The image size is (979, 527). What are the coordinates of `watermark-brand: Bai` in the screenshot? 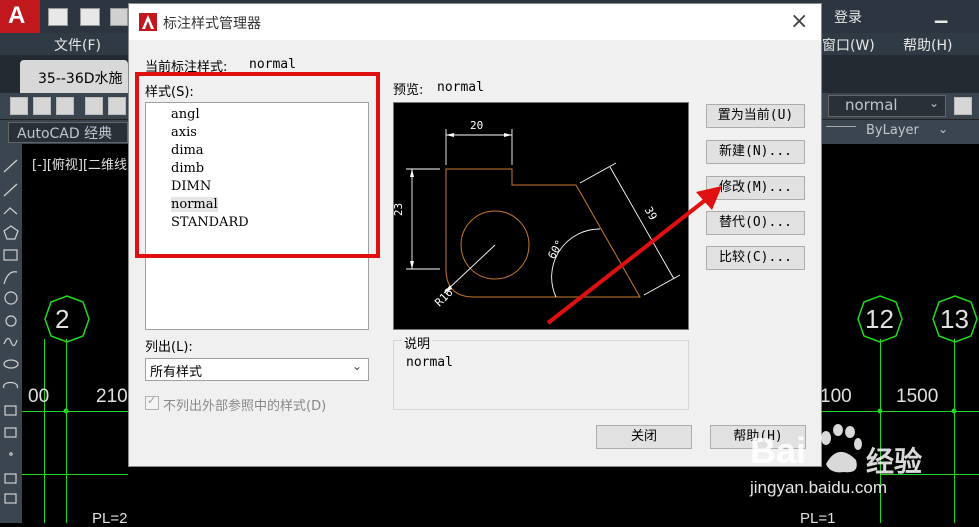 It's located at (778, 450).